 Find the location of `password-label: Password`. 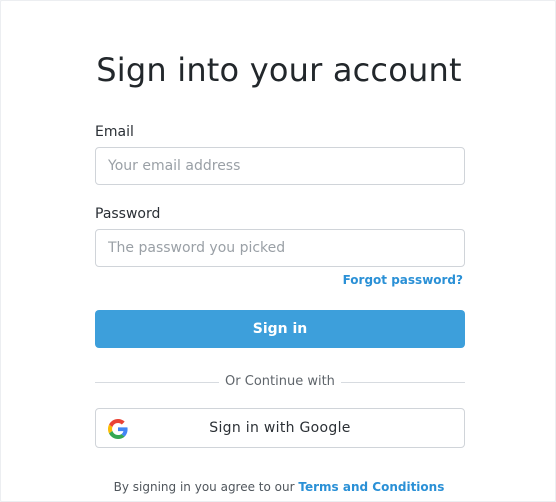

password-label: Password is located at coordinates (128, 214).